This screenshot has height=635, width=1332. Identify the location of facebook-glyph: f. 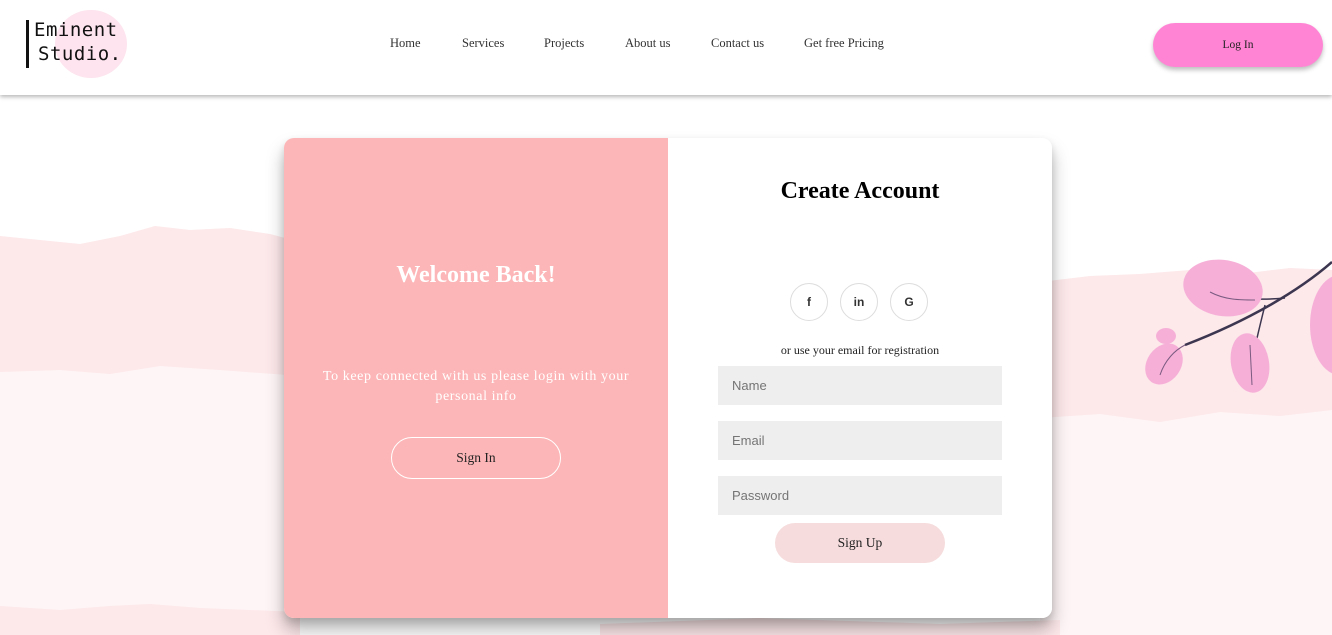
(809, 302).